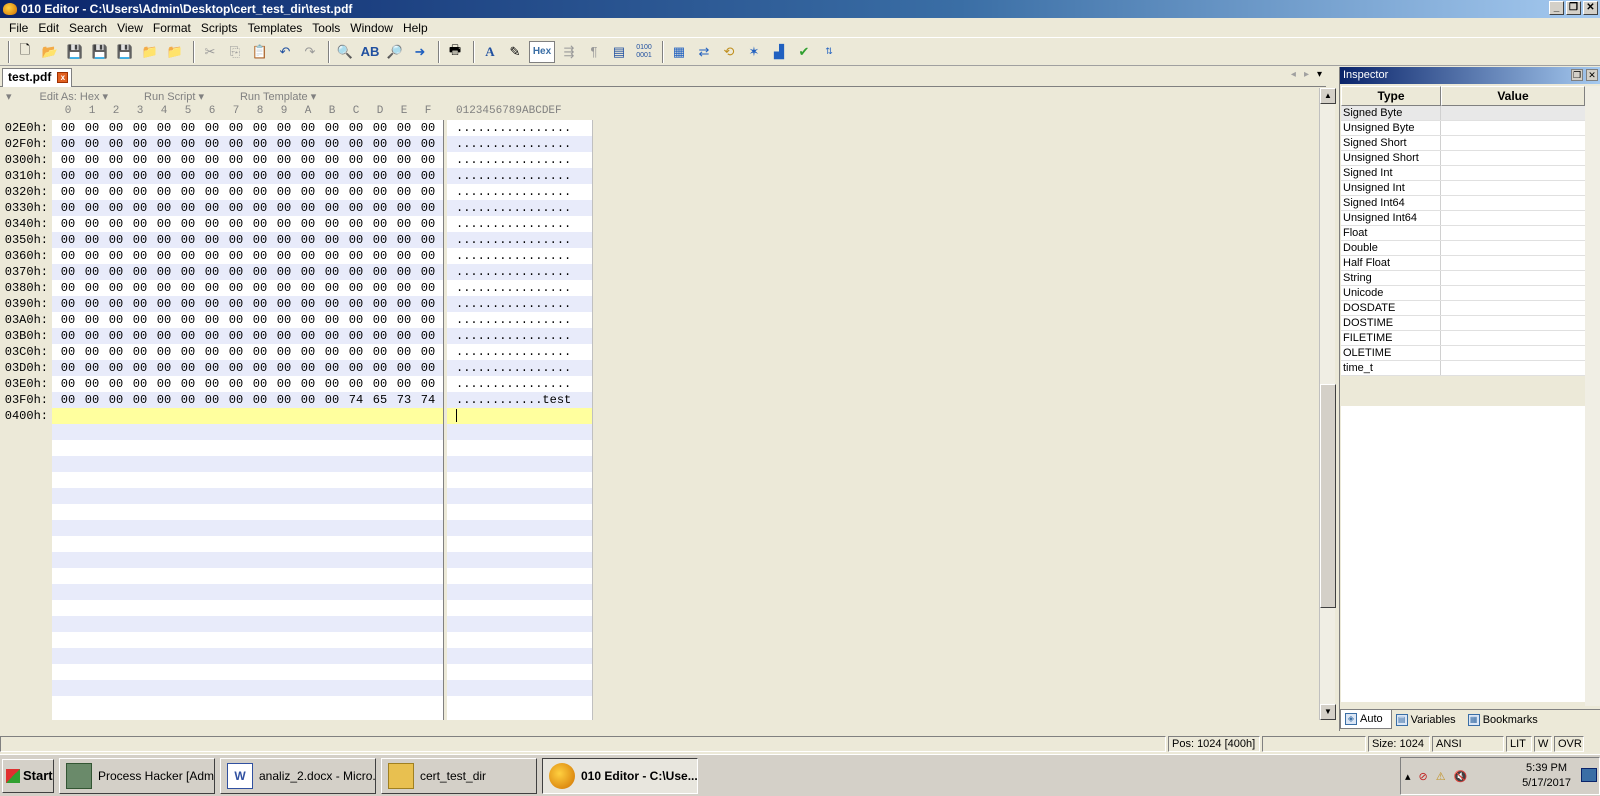  Describe the element at coordinates (172, 28) in the screenshot. I see `menu-format: Format` at that location.